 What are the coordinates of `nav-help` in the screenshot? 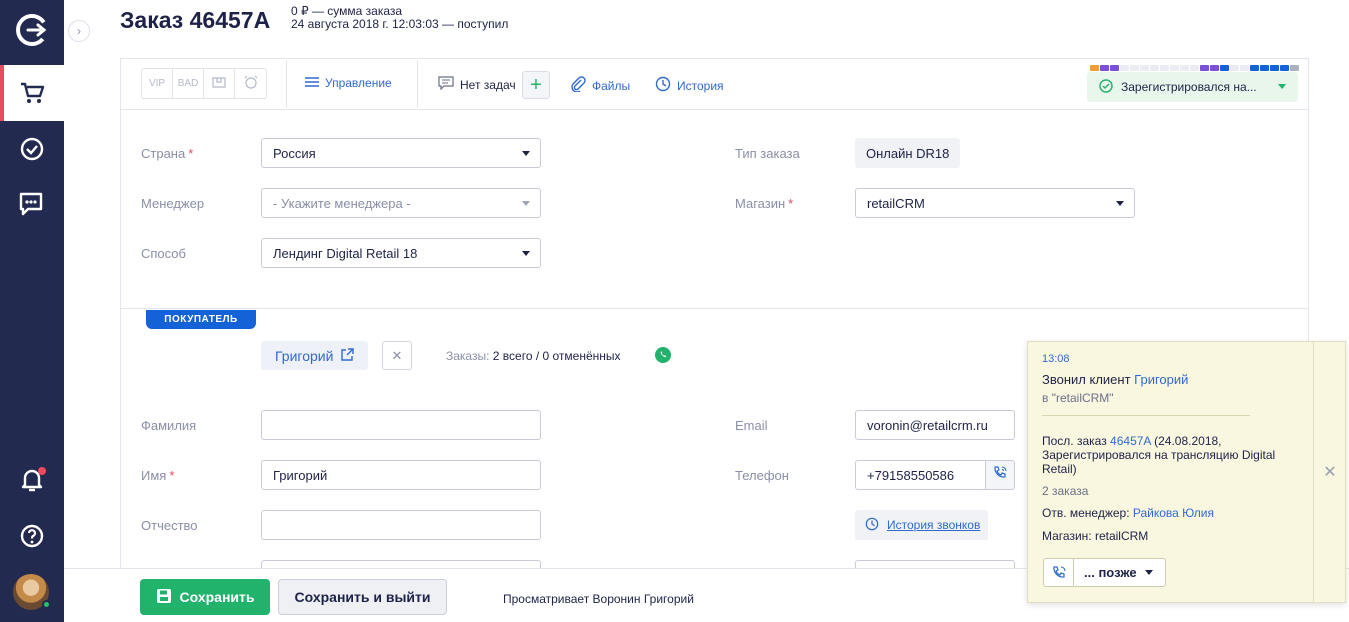 It's located at (32, 536).